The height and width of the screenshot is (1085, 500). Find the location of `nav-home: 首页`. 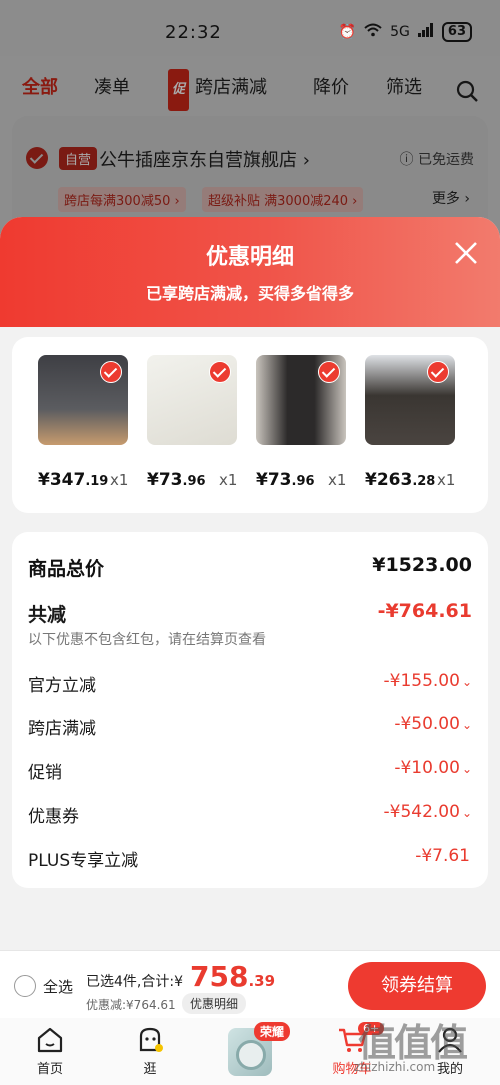

nav-home: 首页 is located at coordinates (50, 1051).